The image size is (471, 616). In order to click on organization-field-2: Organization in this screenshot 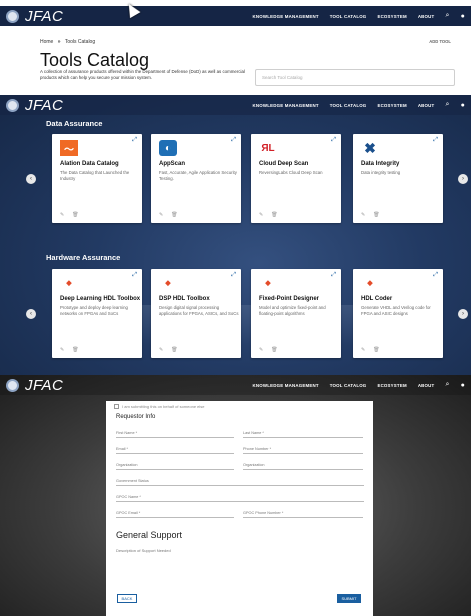, I will do `click(303, 465)`.